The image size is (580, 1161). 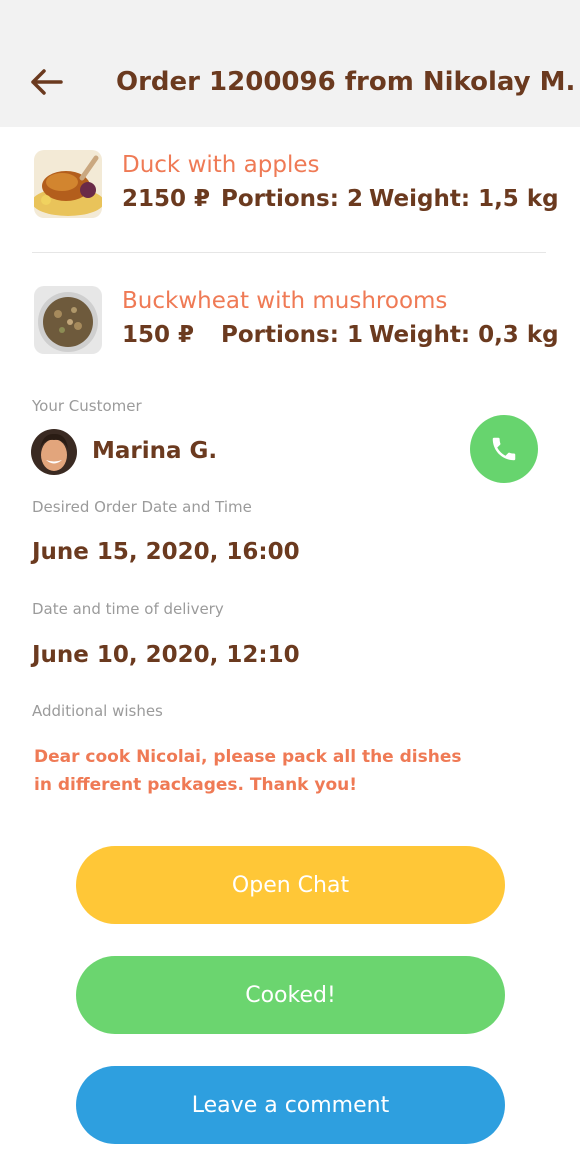 What do you see at coordinates (142, 507) in the screenshot?
I see `desired-date-label: Desired Order Date and Time` at bounding box center [142, 507].